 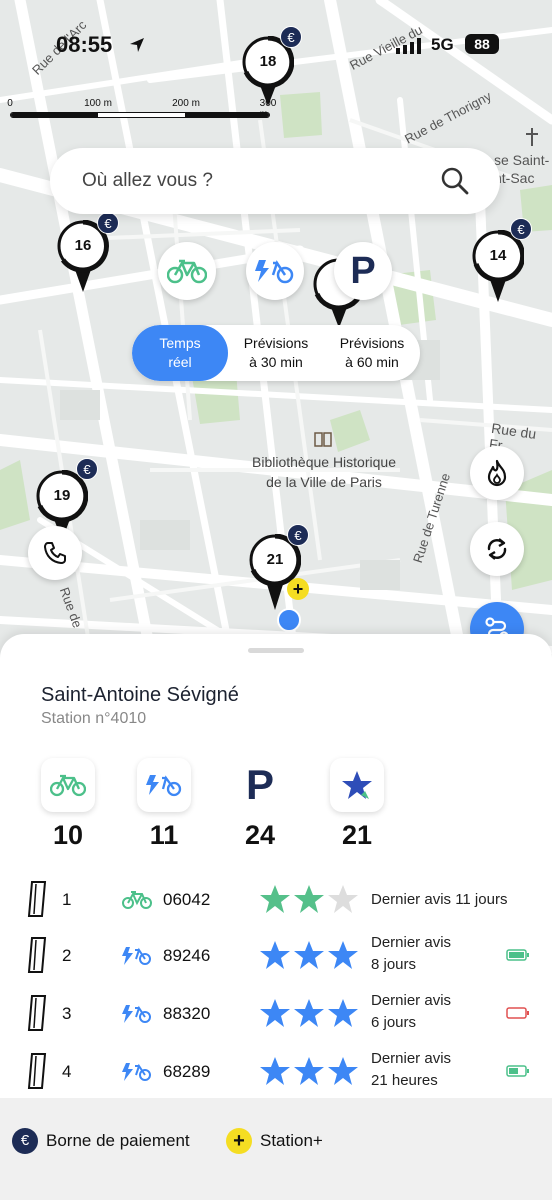 What do you see at coordinates (118, 1140) in the screenshot?
I see `legend-payment-label: Borne de paiement` at bounding box center [118, 1140].